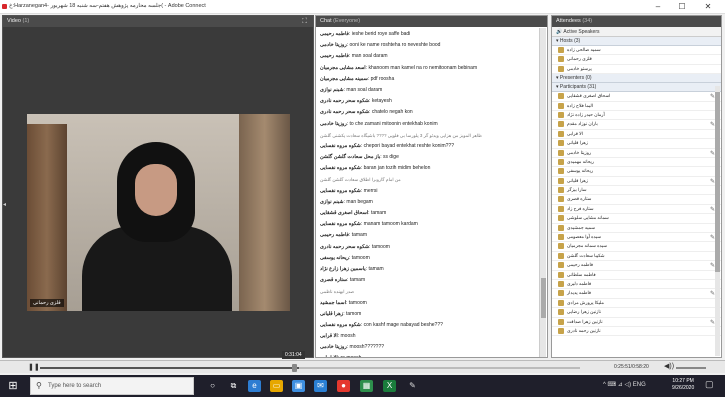  I want to click on attendee-scrollbar, so click(717, 221).